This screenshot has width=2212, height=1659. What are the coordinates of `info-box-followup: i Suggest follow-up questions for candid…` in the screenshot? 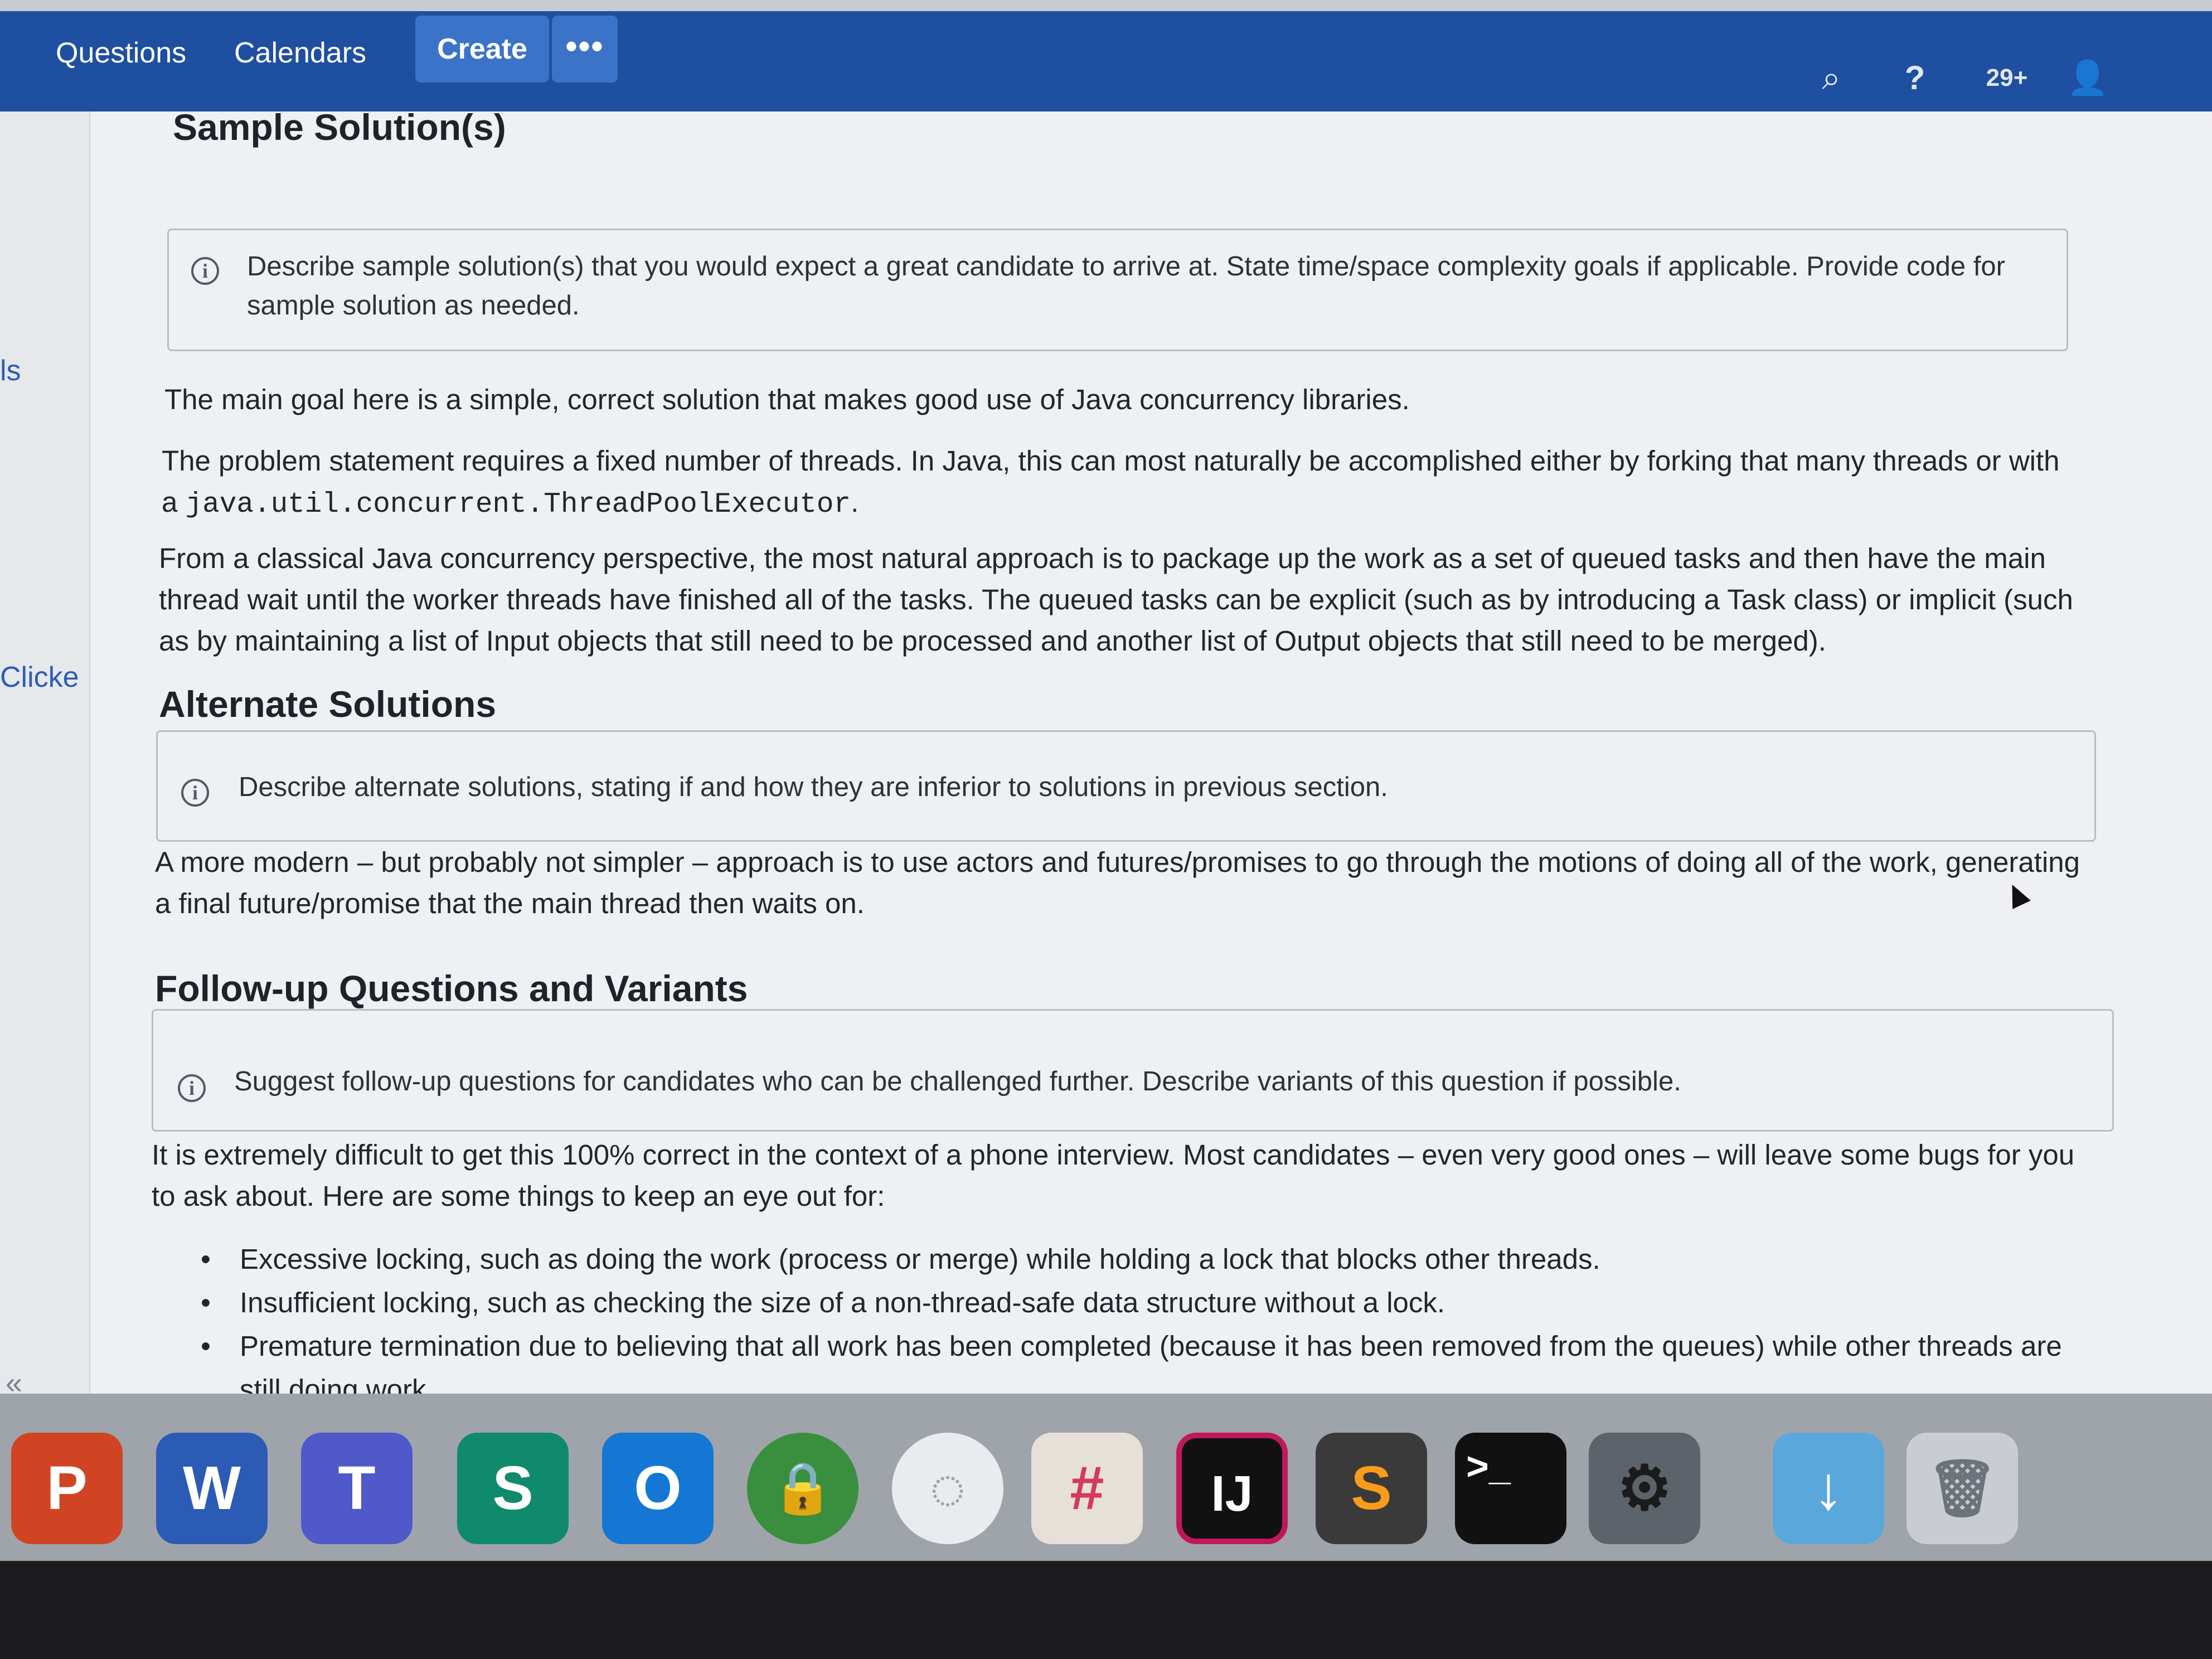 It's located at (1133, 1070).